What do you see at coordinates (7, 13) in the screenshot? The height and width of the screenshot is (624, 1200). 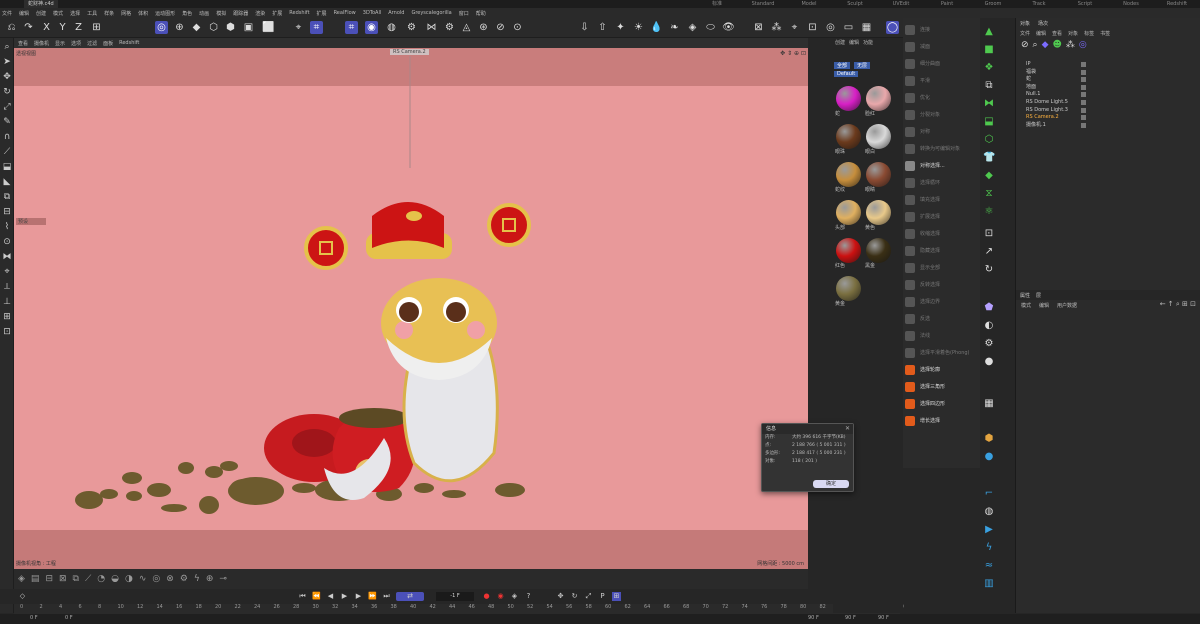 I see `menu-item: 文件` at bounding box center [7, 13].